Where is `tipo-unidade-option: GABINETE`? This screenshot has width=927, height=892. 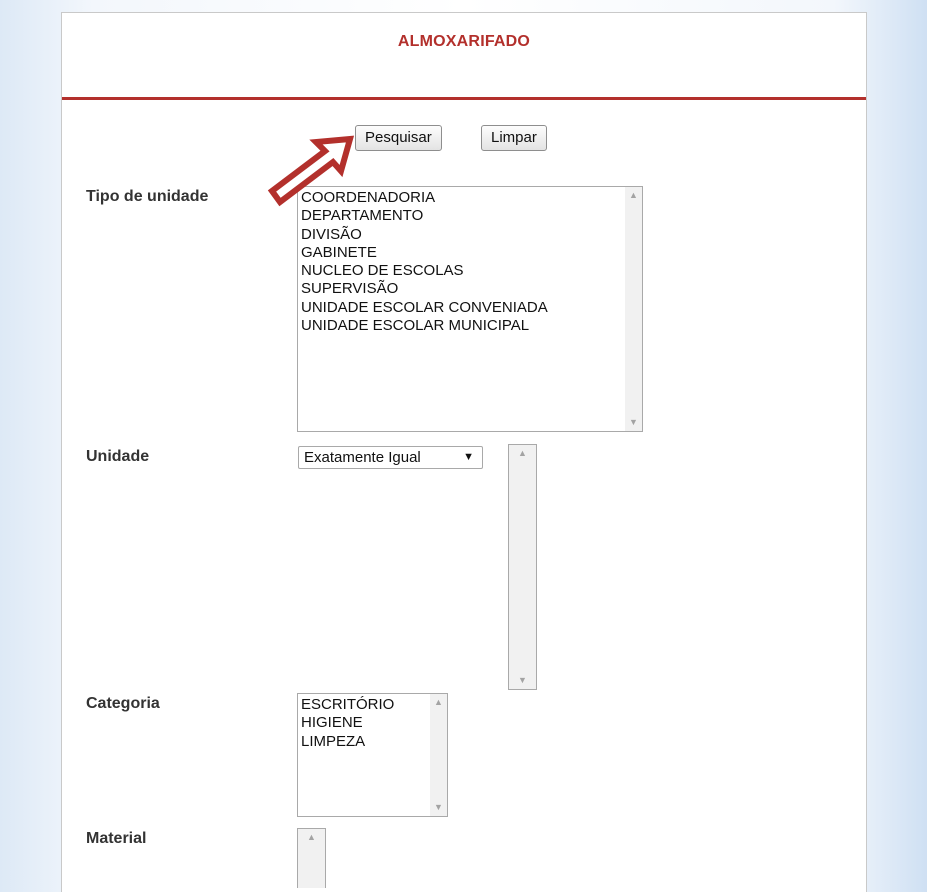
tipo-unidade-option: GABINETE is located at coordinates (424, 253).